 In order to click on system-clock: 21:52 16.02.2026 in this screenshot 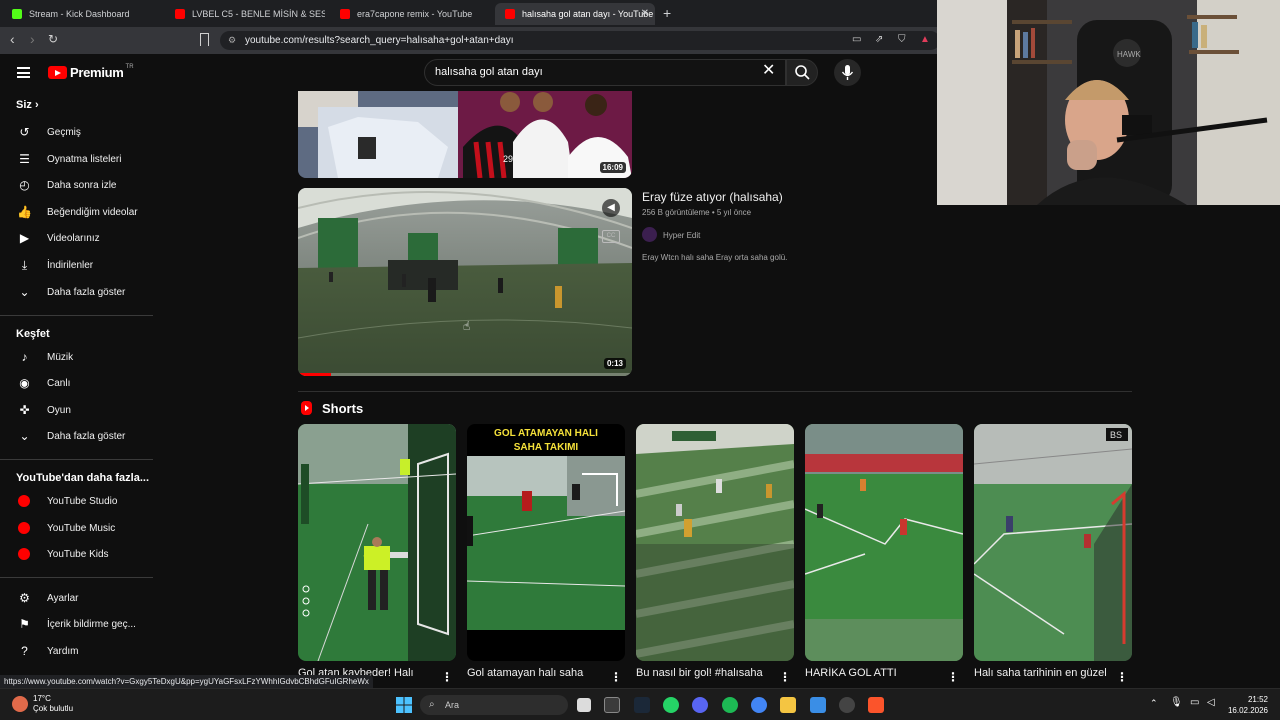, I will do `click(1247, 705)`.